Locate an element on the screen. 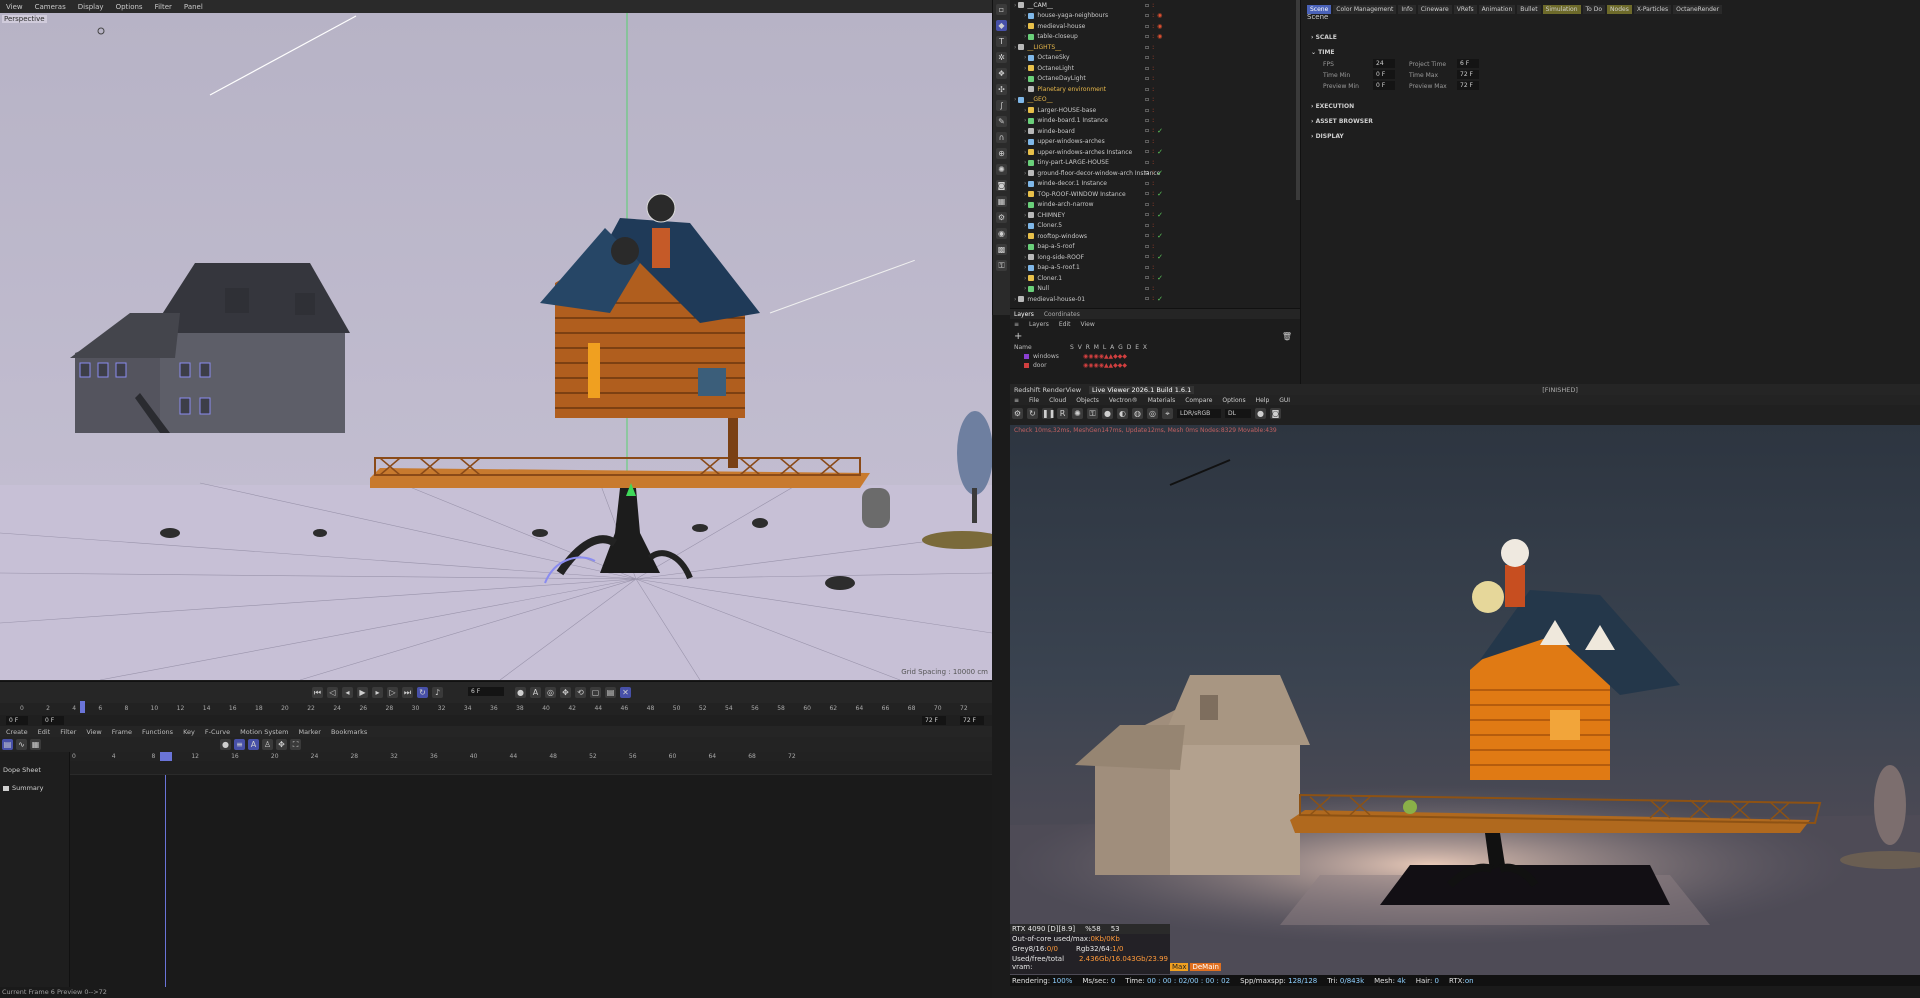 The image size is (1920, 998). material-icon: ◐ is located at coordinates (1122, 413).